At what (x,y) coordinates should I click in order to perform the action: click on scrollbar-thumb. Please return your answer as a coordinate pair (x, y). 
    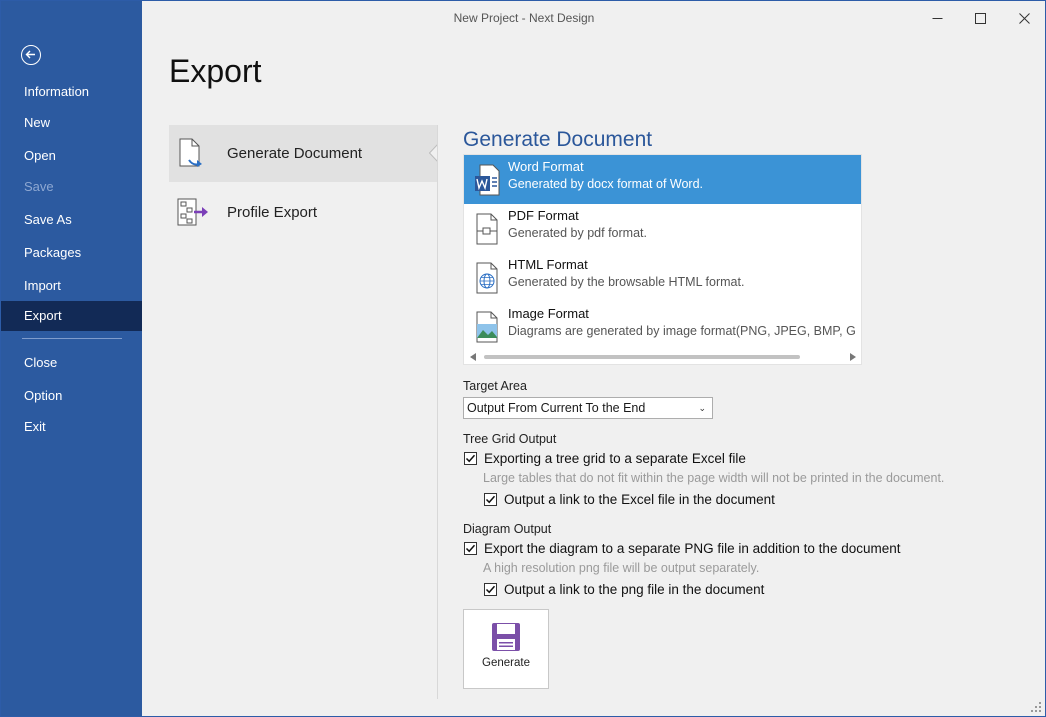
    Looking at the image, I should click on (642, 357).